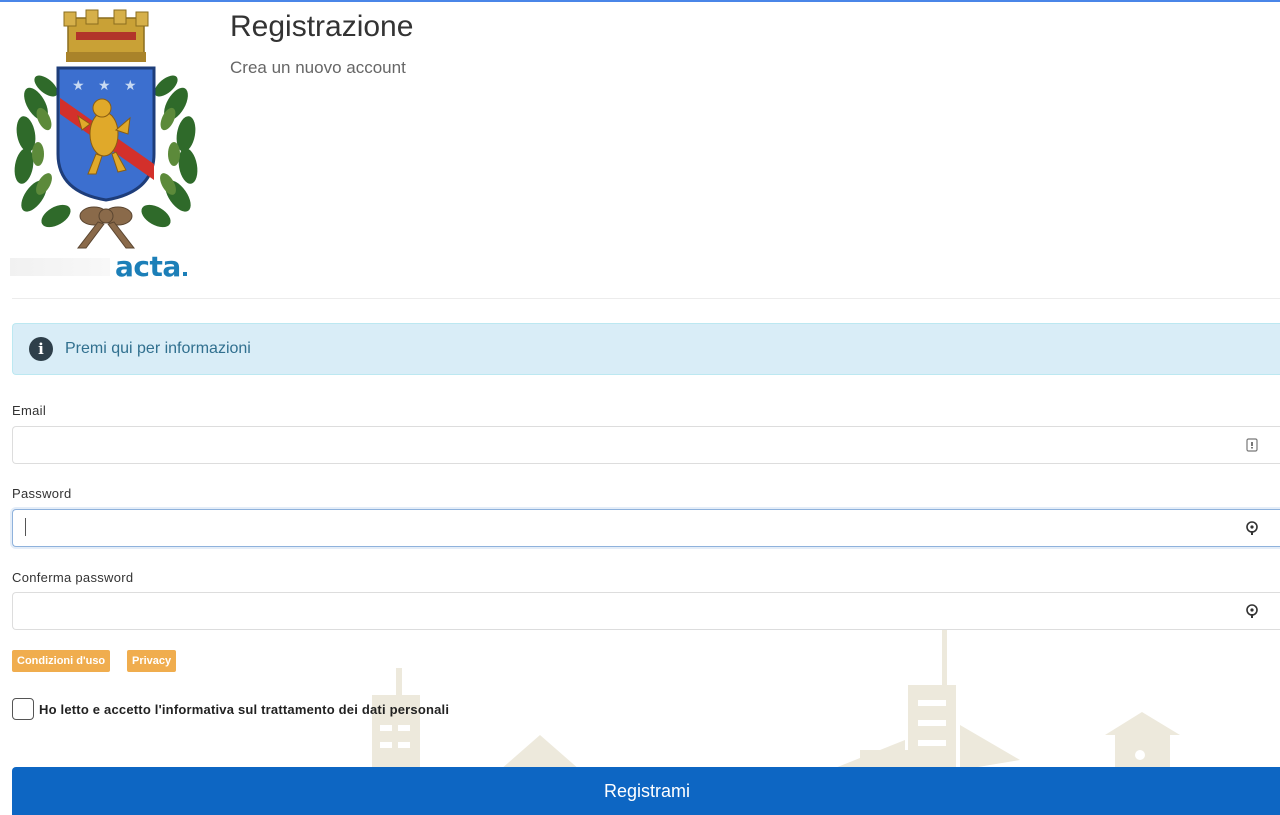 This screenshot has height=815, width=1280. Describe the element at coordinates (646, 528) in the screenshot. I see `password-field` at that location.